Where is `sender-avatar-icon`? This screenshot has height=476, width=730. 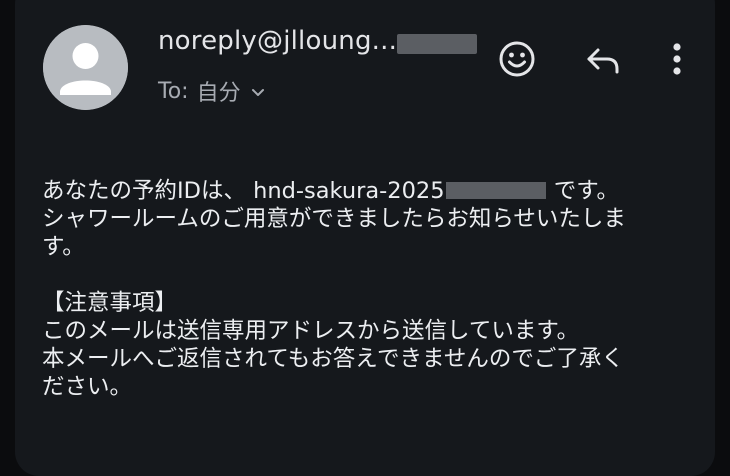 sender-avatar-icon is located at coordinates (85, 67).